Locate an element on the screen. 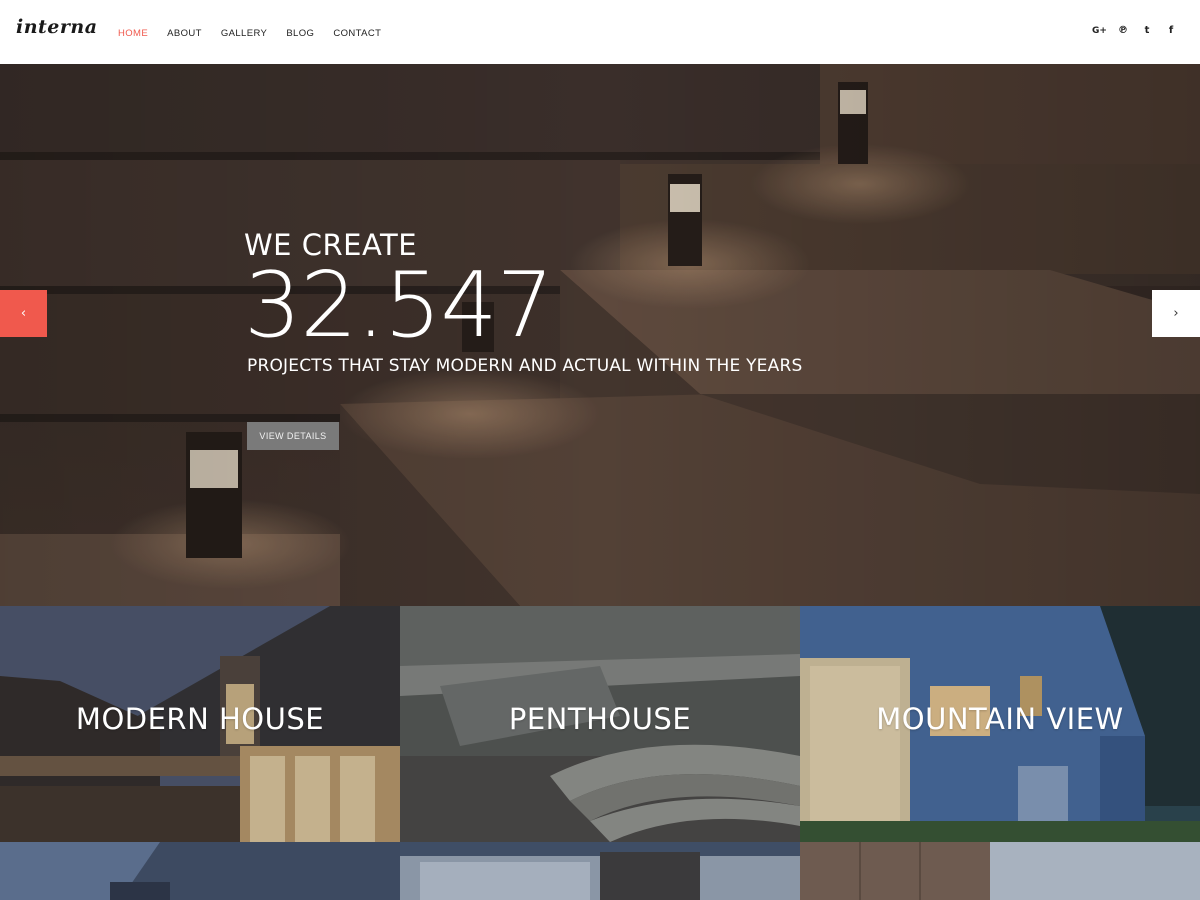 This screenshot has height=900, width=1200. tile-title-penthouse: PENTHOUSE is located at coordinates (600, 719).